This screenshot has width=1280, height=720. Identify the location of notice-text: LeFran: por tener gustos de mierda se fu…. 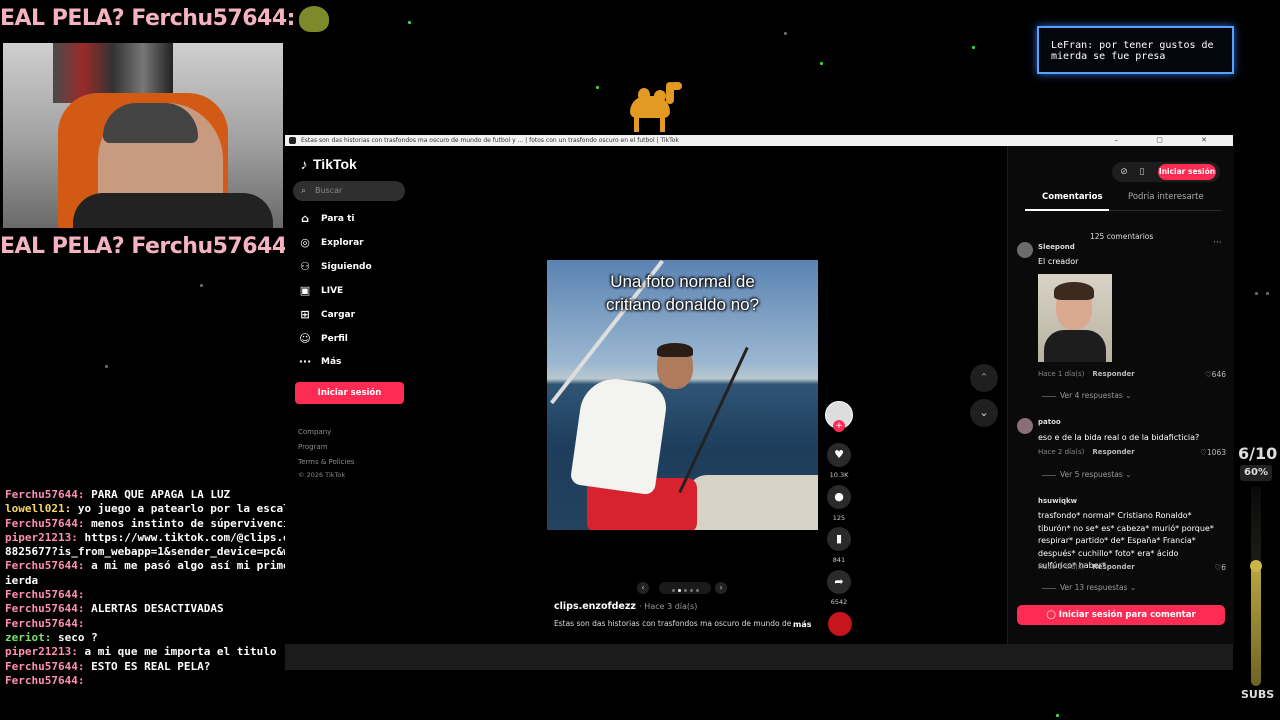
(1132, 51).